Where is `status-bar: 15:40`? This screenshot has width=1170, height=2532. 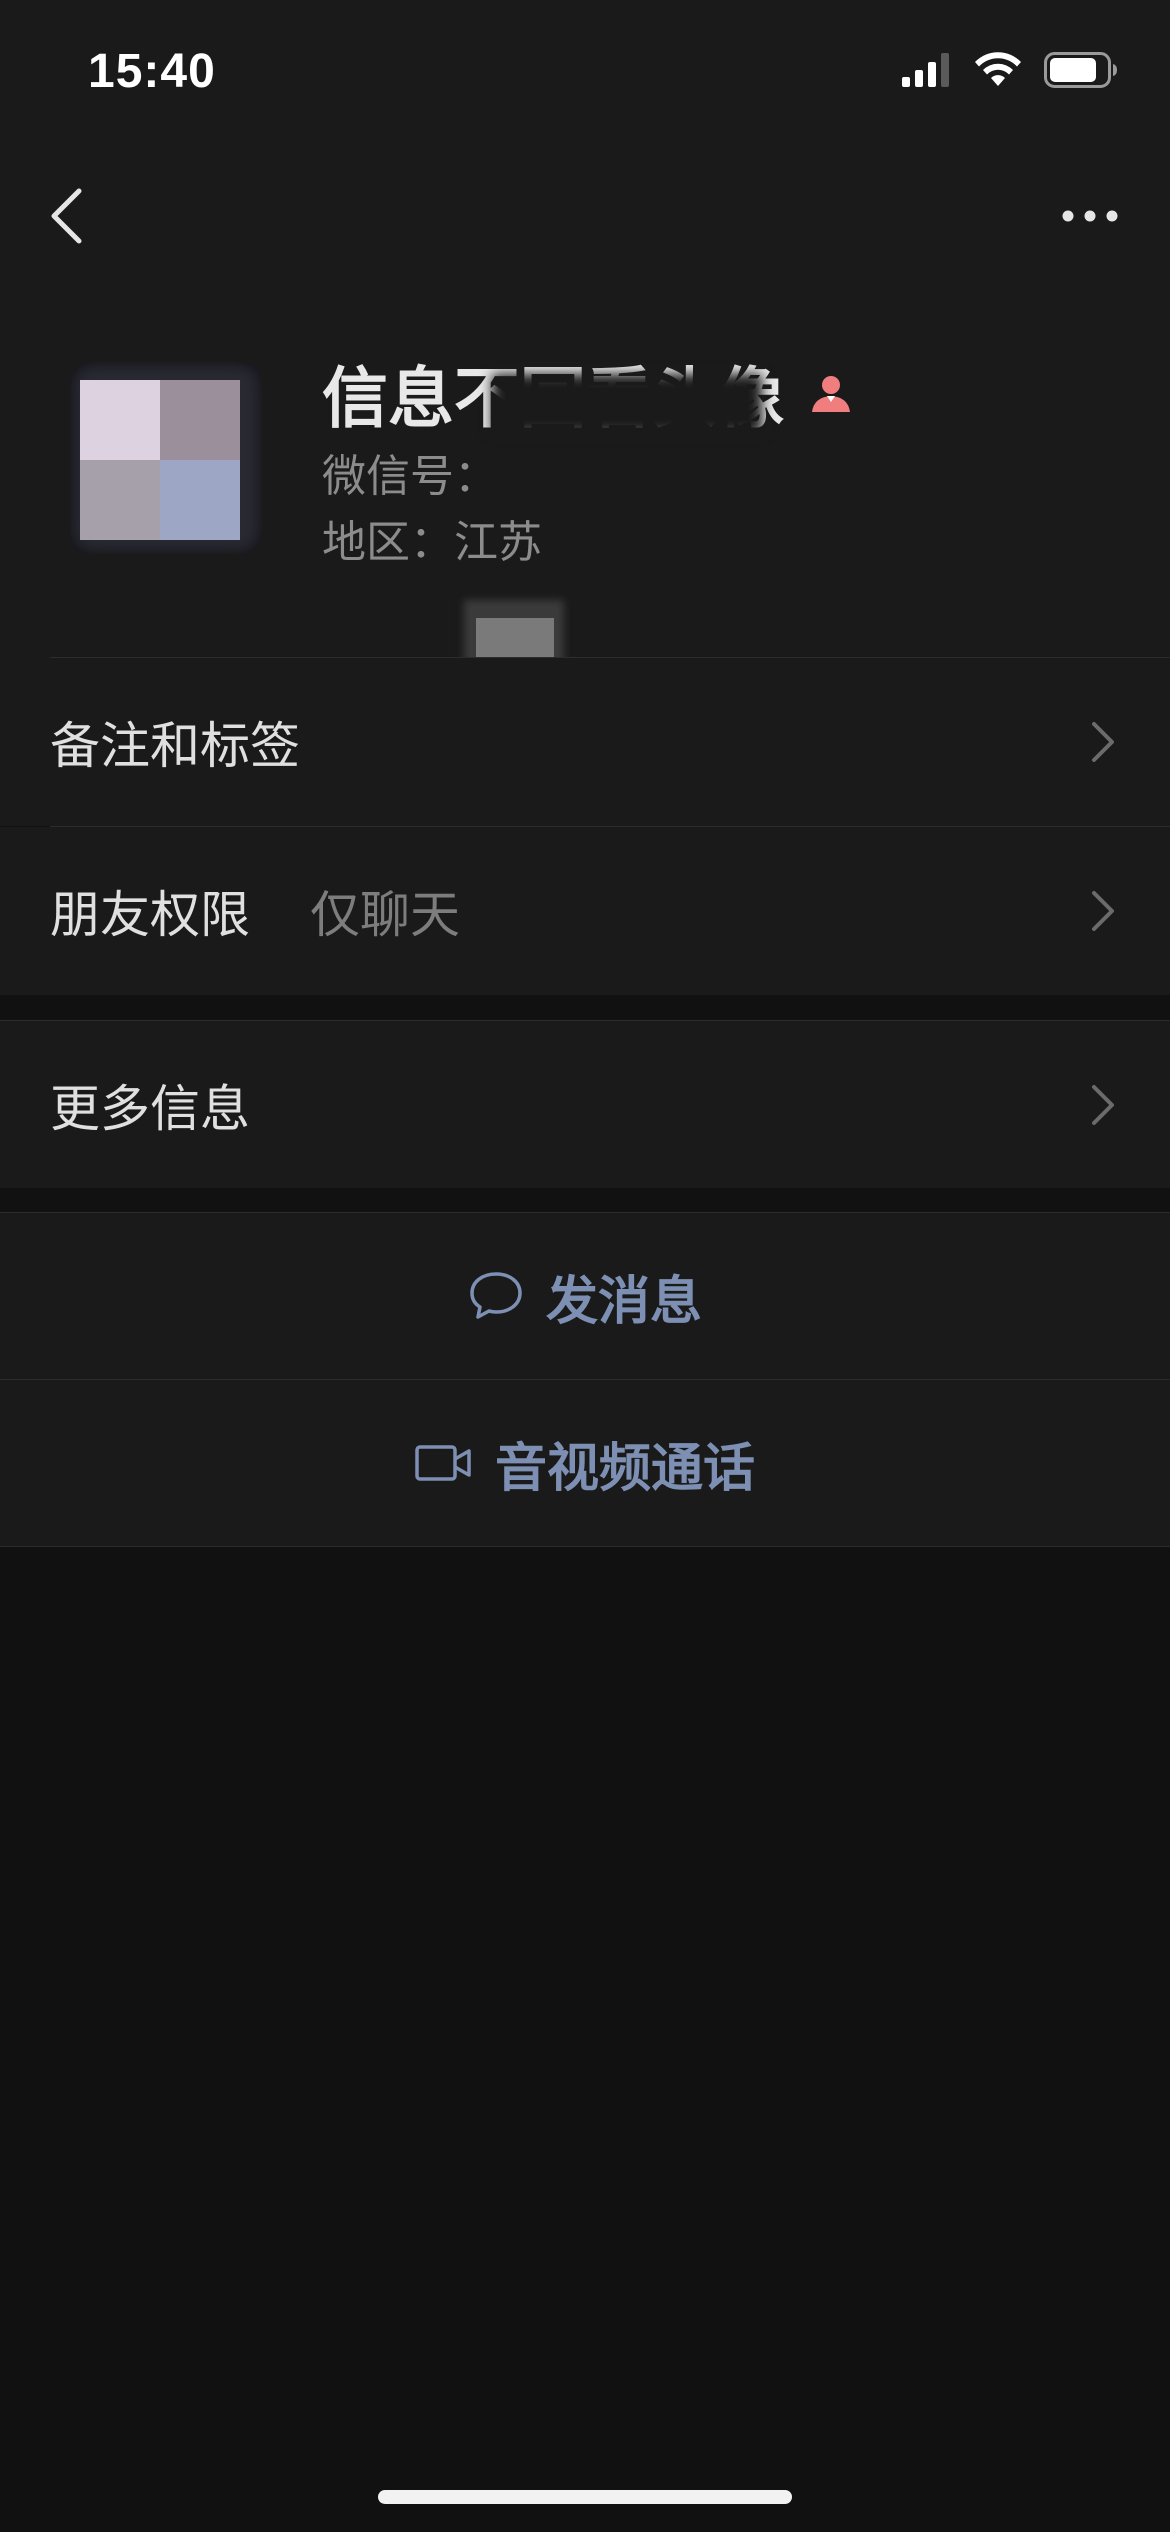 status-bar: 15:40 is located at coordinates (585, 70).